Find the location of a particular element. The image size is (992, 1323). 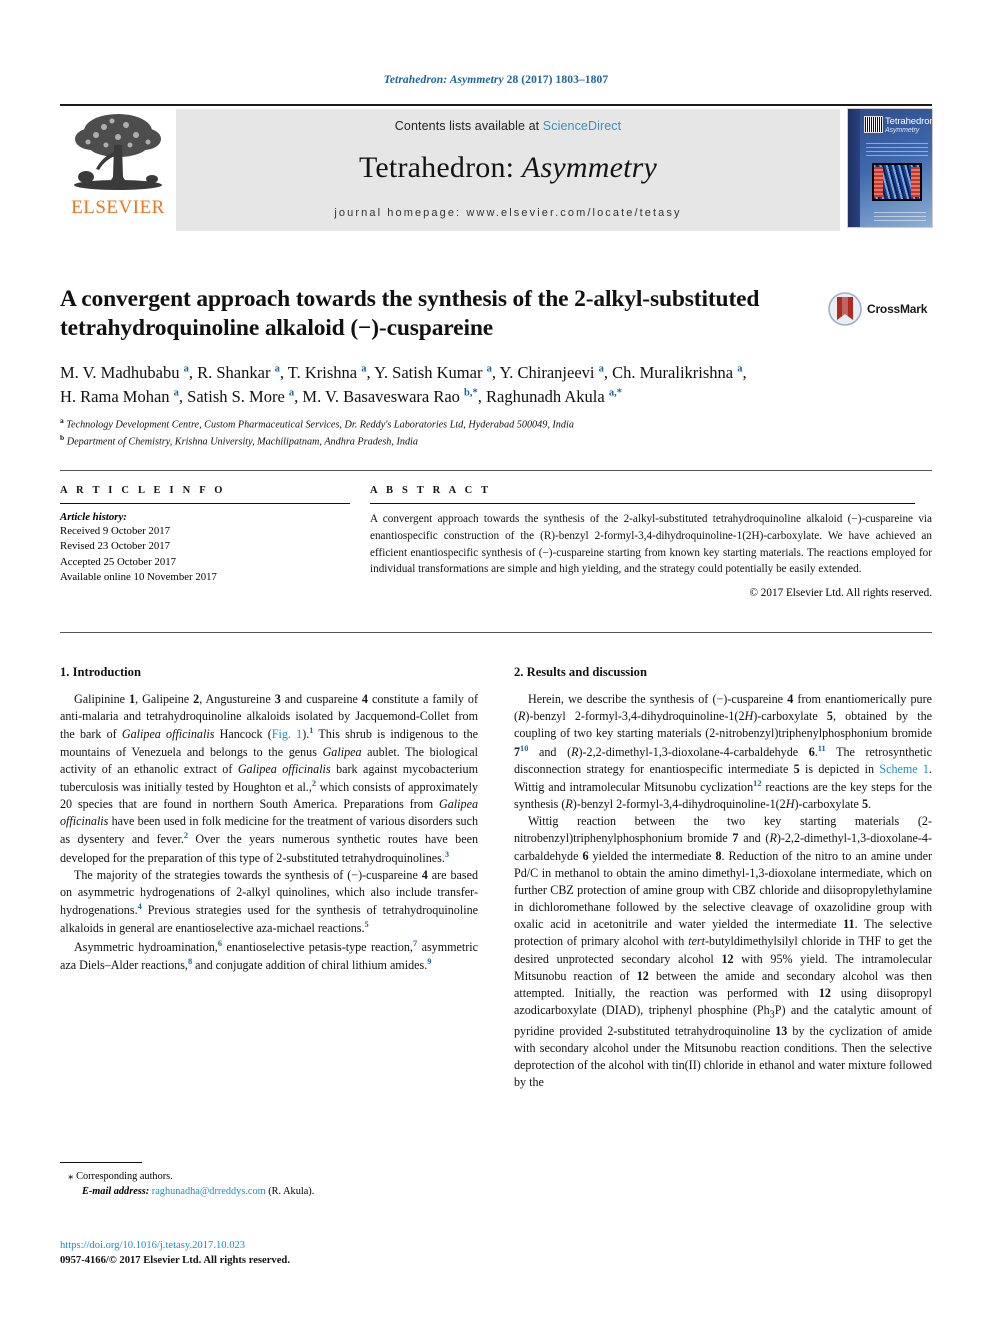

elsevier-wordmark: ELSEVIER is located at coordinates (118, 207).